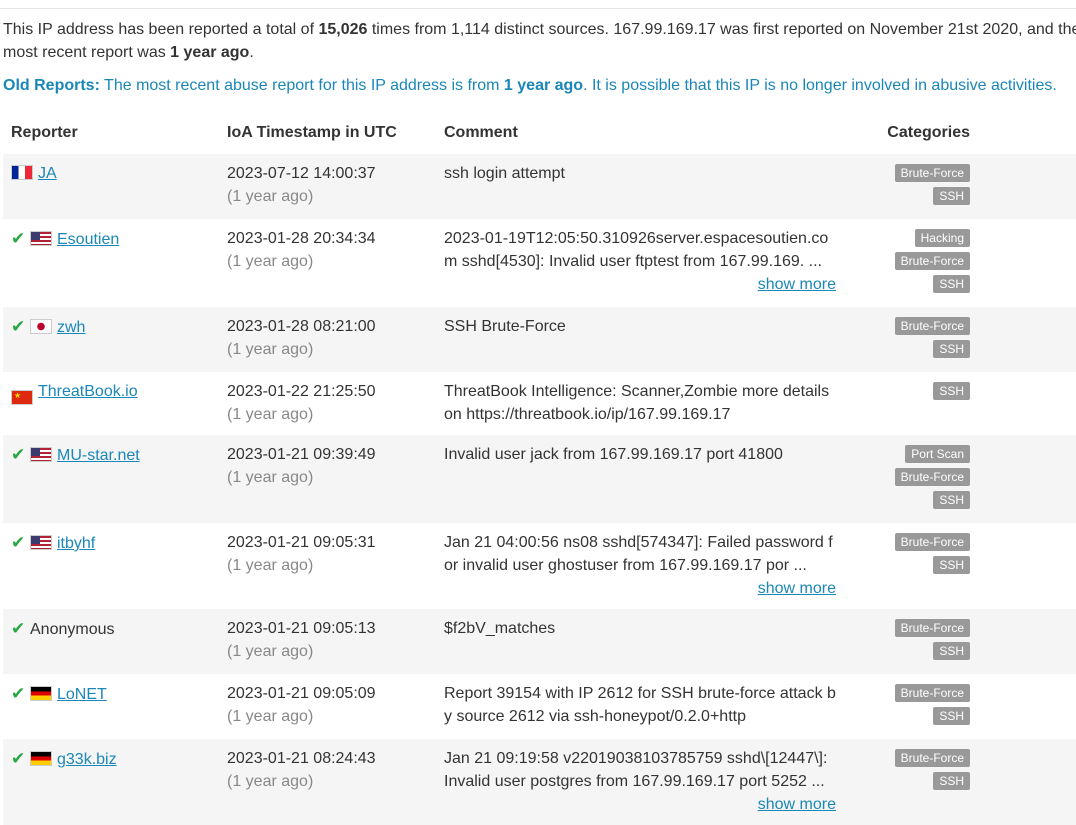 Image resolution: width=1076 pixels, height=825 pixels. I want to click on categories-cell: Hacking Brute-Force SSH, so click(968, 263).